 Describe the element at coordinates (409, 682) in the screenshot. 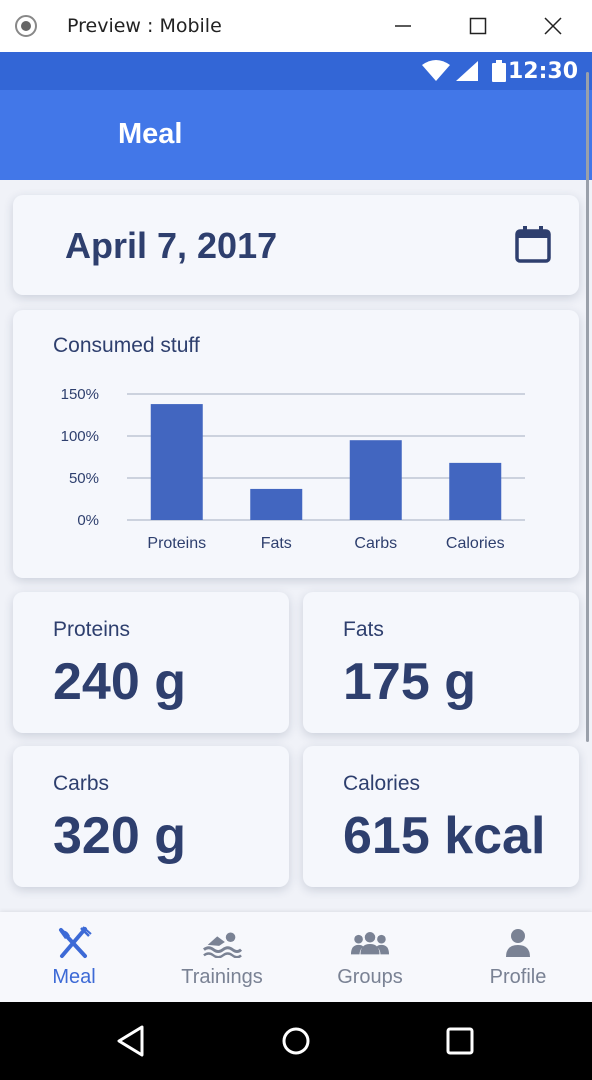

I see `stat-value: 175 g` at that location.